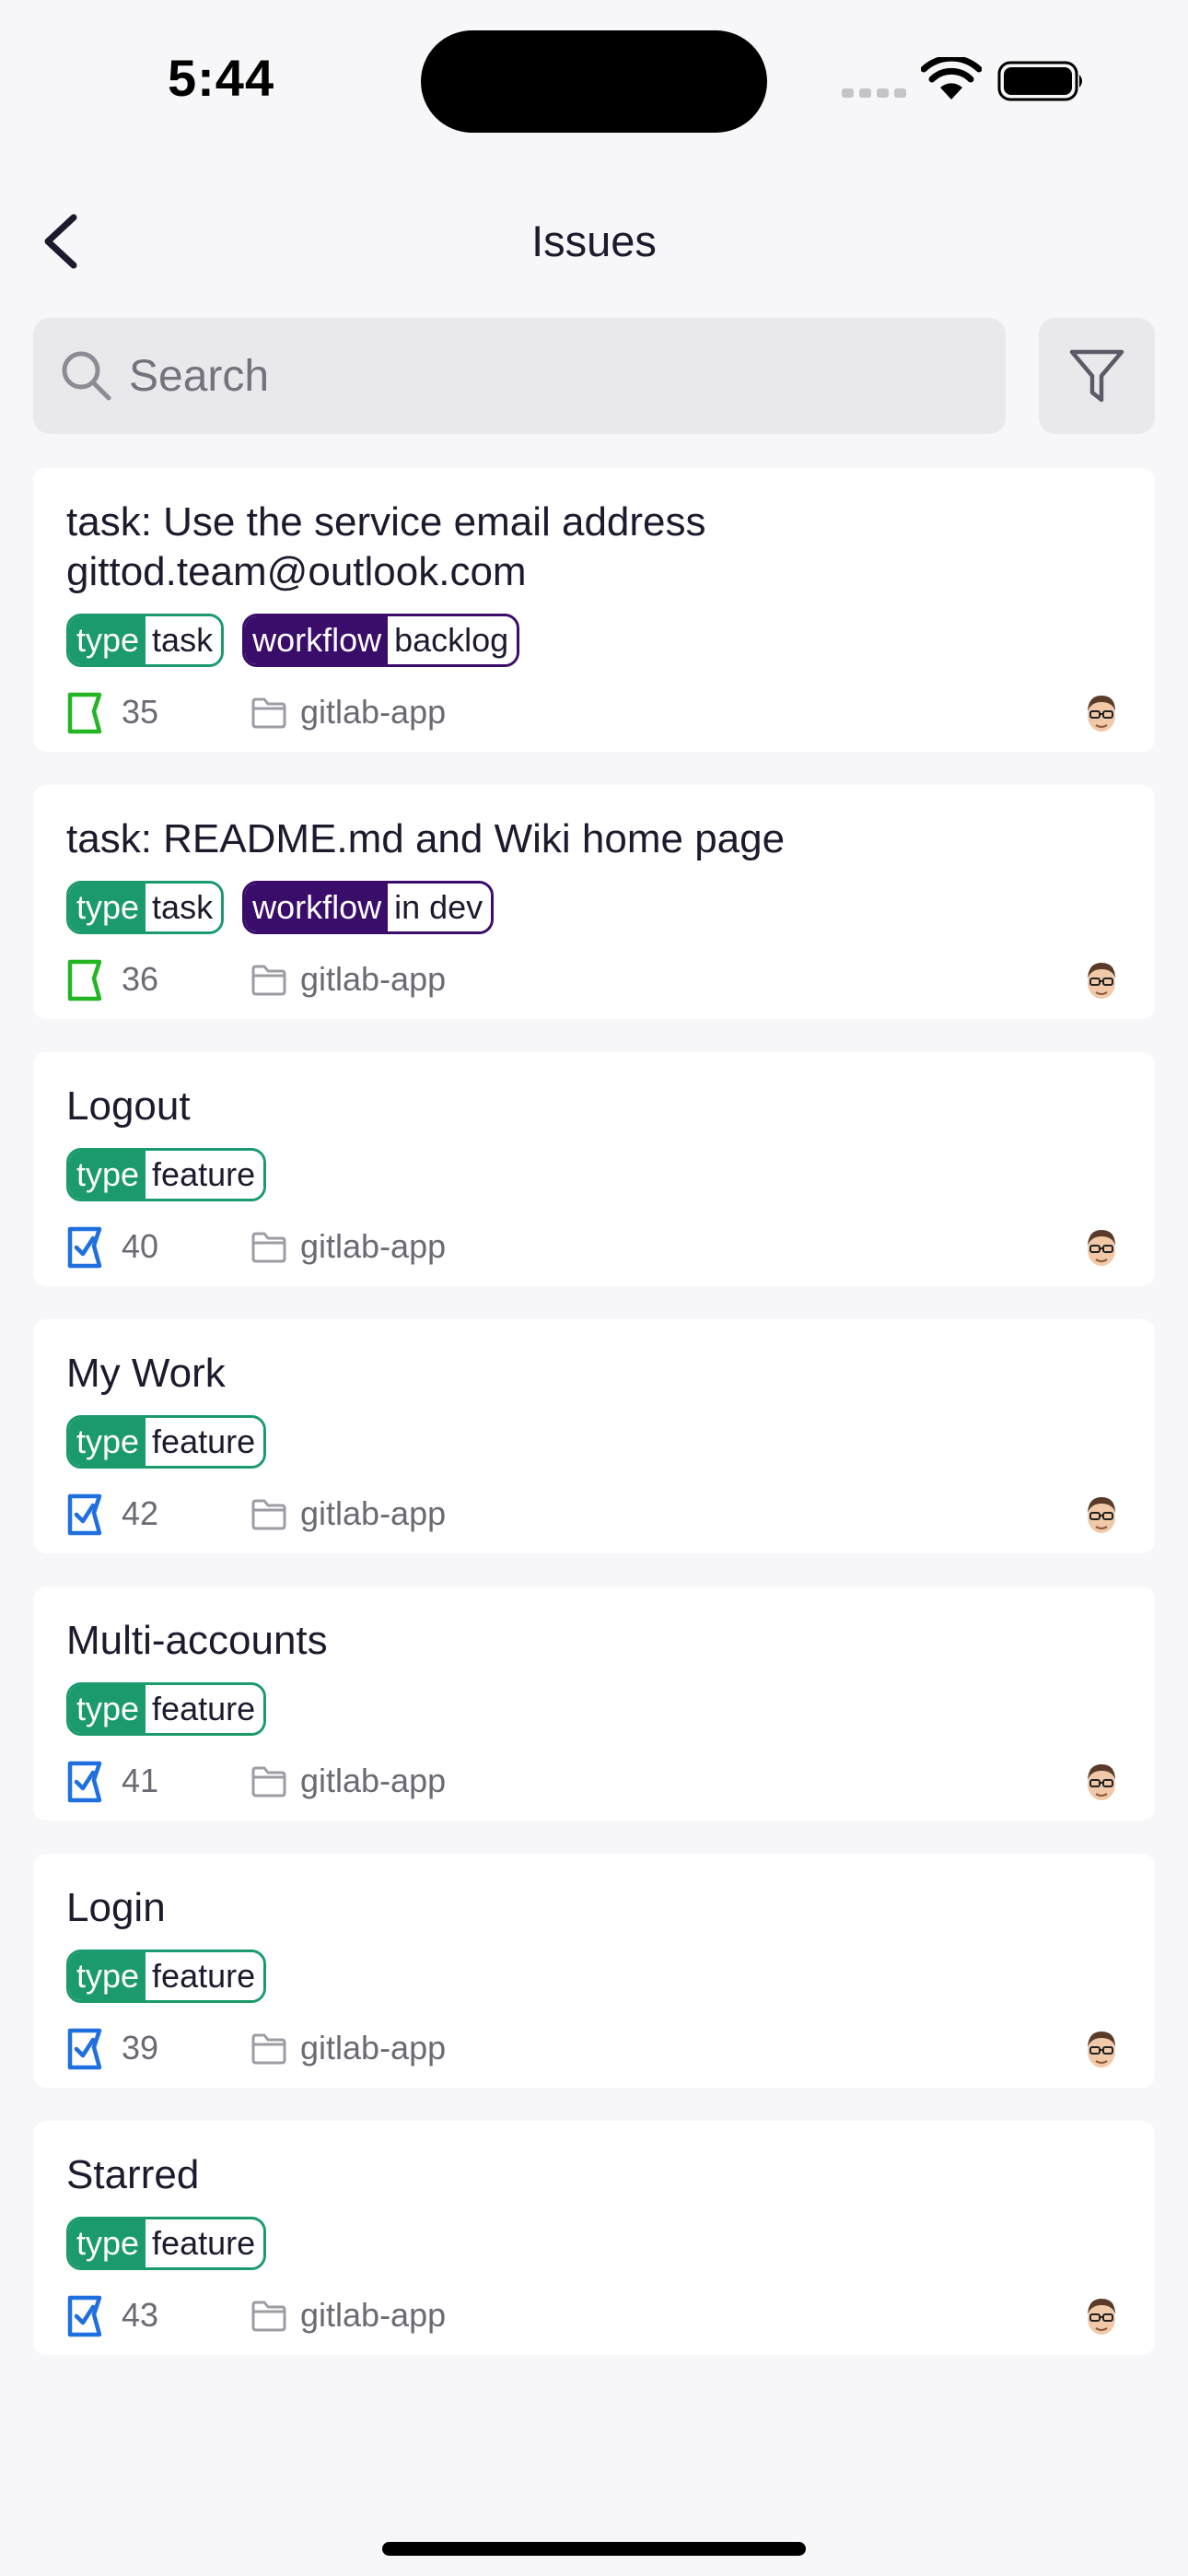 This screenshot has width=1188, height=2576. I want to click on label-value: in dev, so click(440, 907).